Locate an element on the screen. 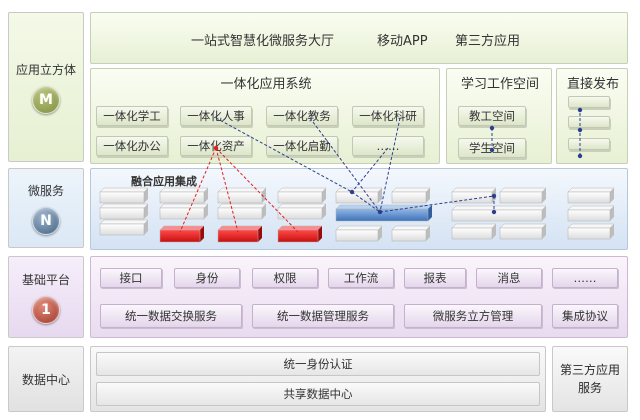  module-student-affairs: 一体化学工 is located at coordinates (132, 116).